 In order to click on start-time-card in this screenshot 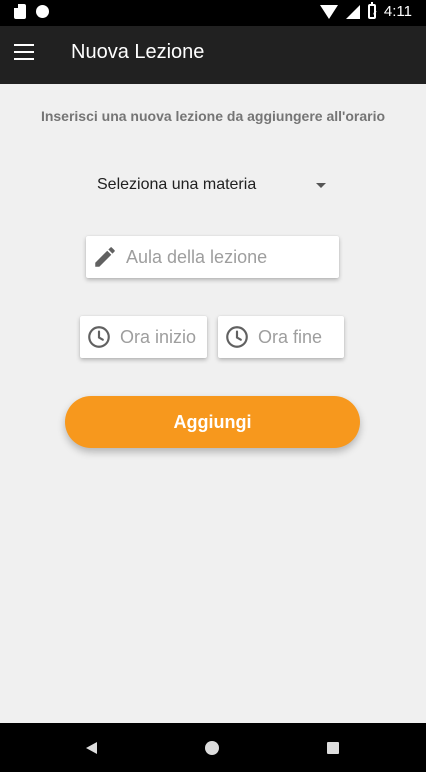, I will do `click(143, 337)`.